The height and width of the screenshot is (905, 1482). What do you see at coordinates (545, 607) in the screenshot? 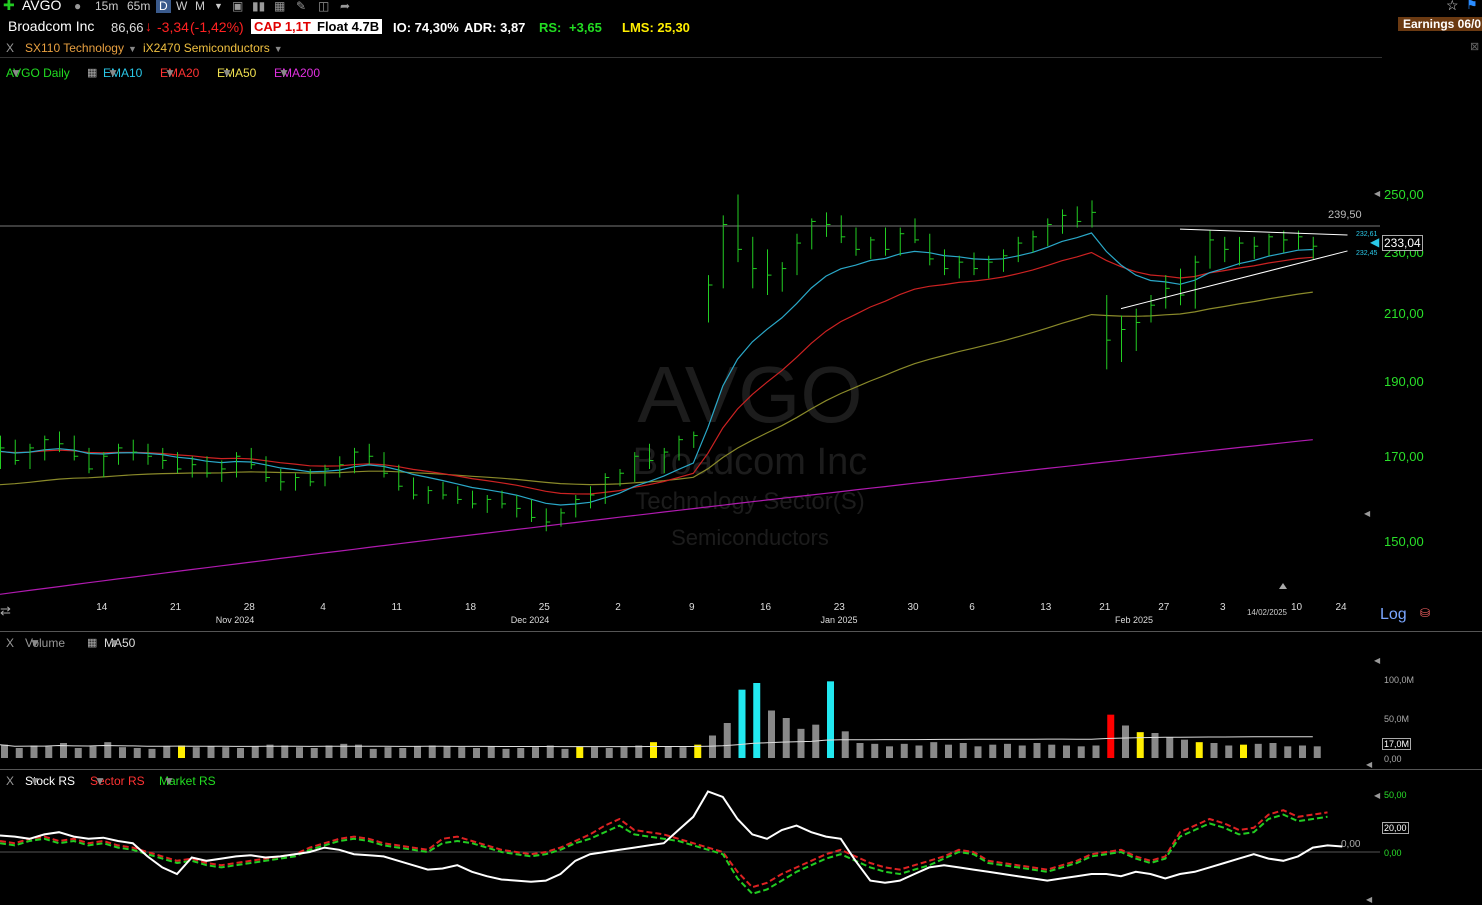
I see `date-tick: 25` at bounding box center [545, 607].